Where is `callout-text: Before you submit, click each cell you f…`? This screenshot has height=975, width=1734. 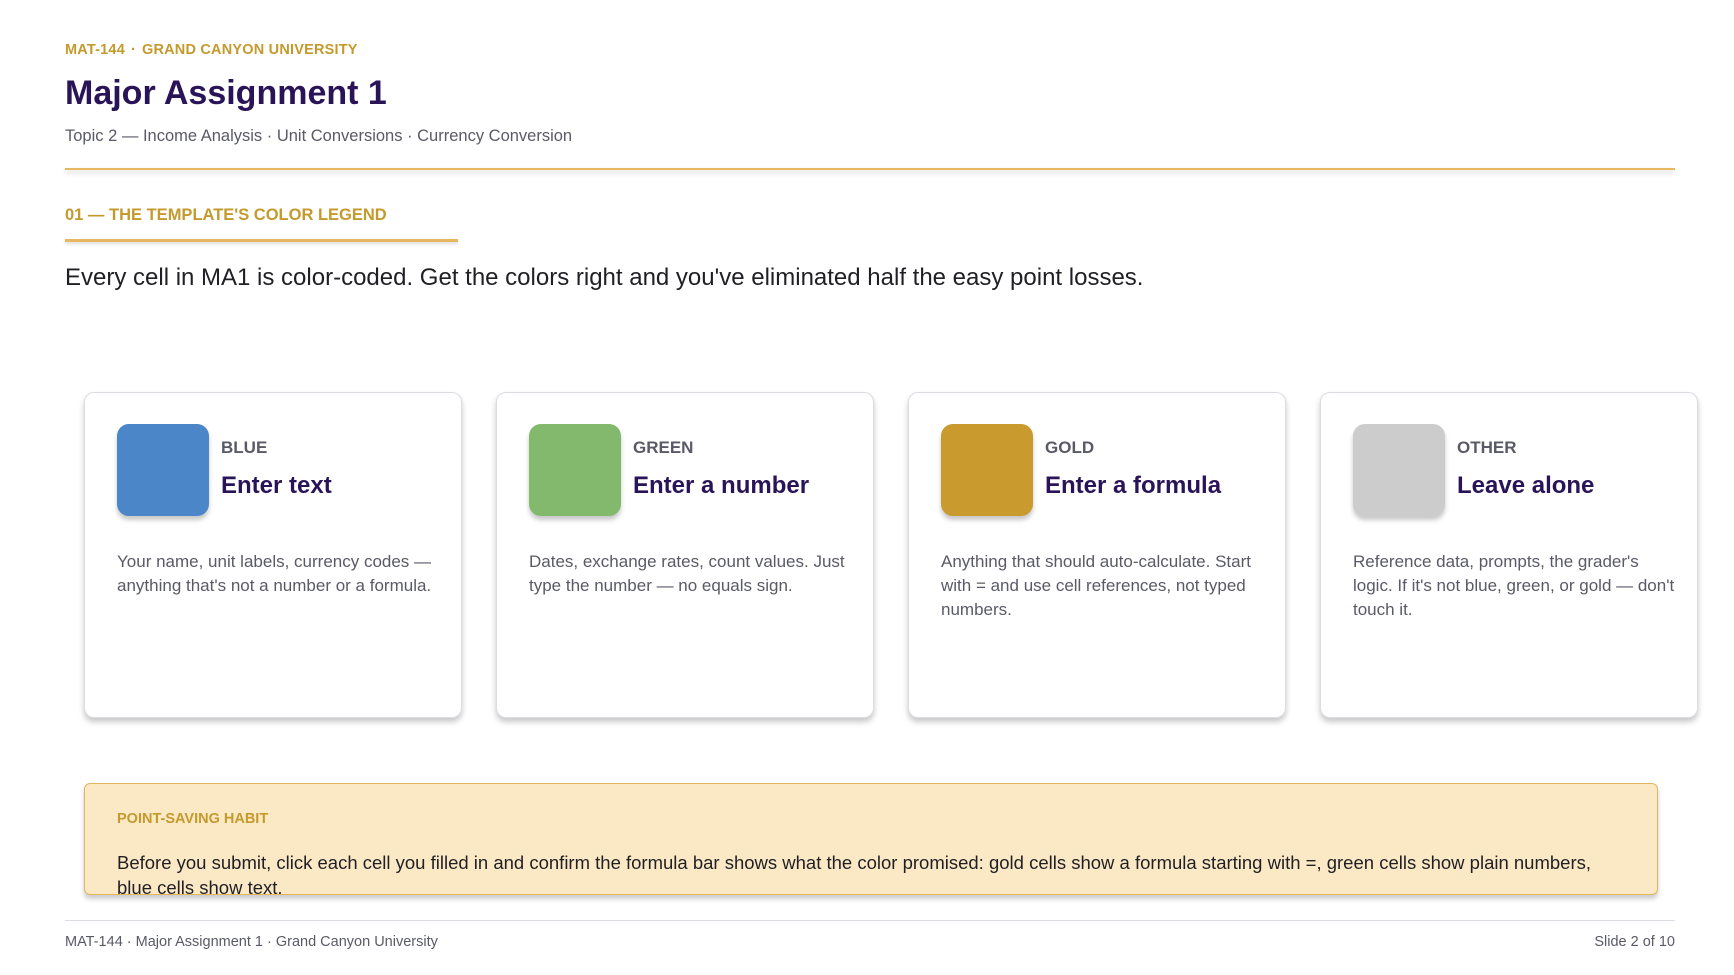 callout-text: Before you submit, click each cell you f… is located at coordinates (854, 873).